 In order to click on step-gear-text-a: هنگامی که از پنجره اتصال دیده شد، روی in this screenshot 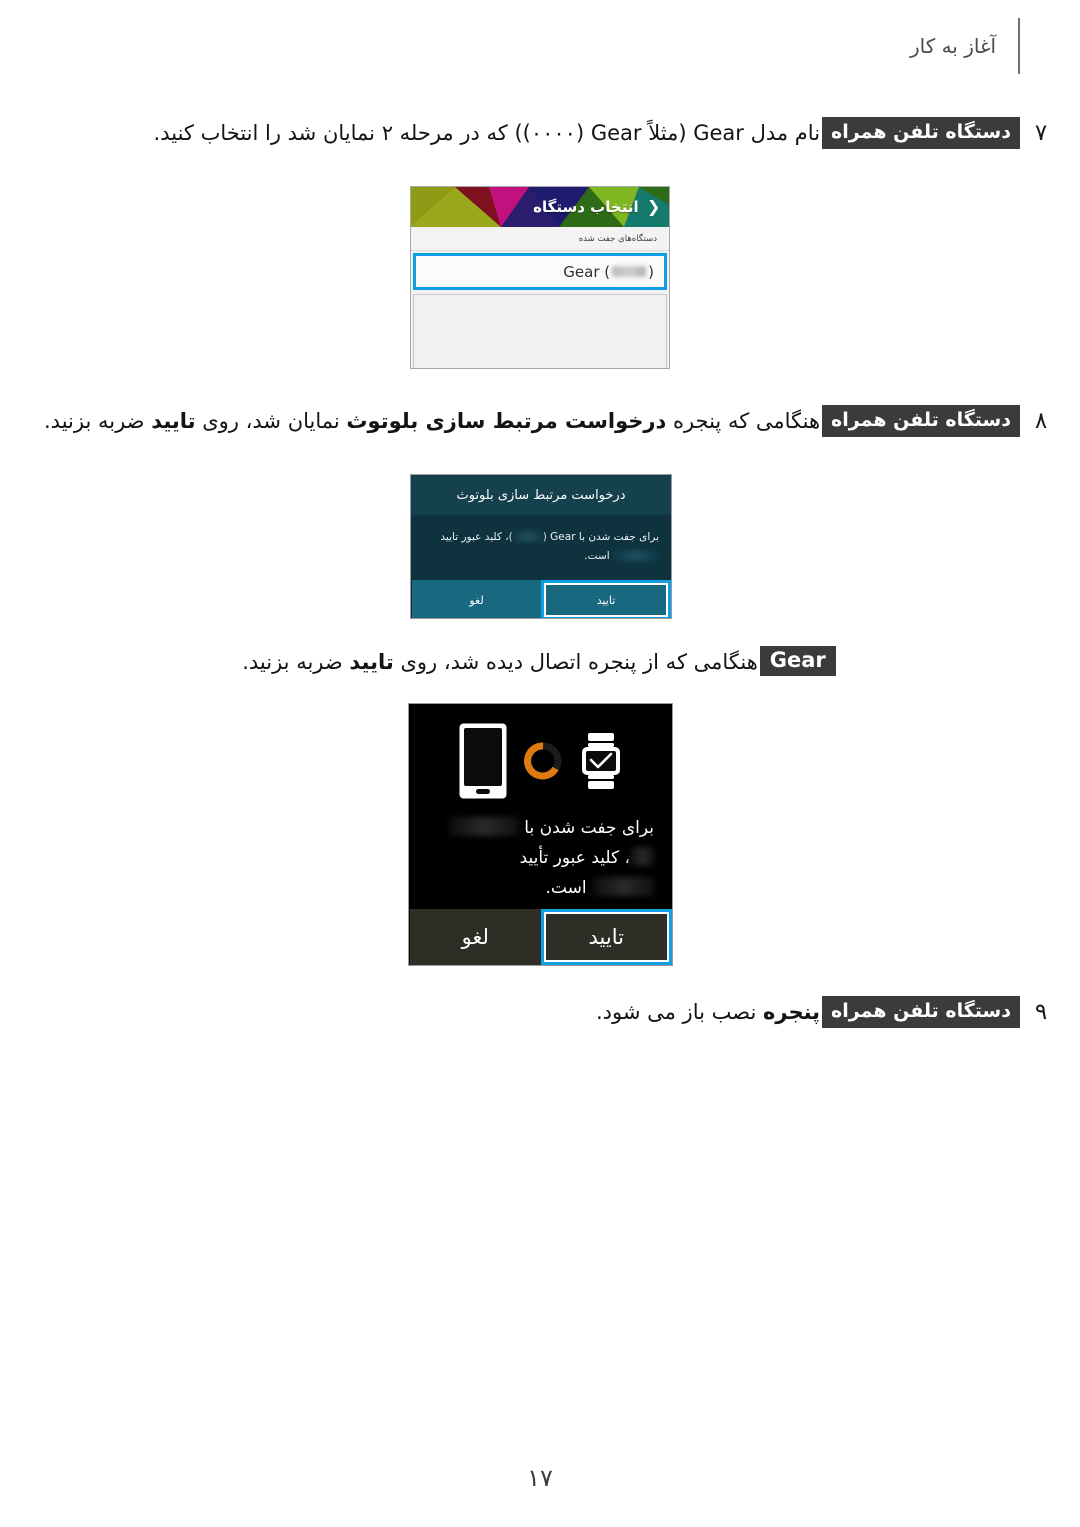, I will do `click(575, 662)`.